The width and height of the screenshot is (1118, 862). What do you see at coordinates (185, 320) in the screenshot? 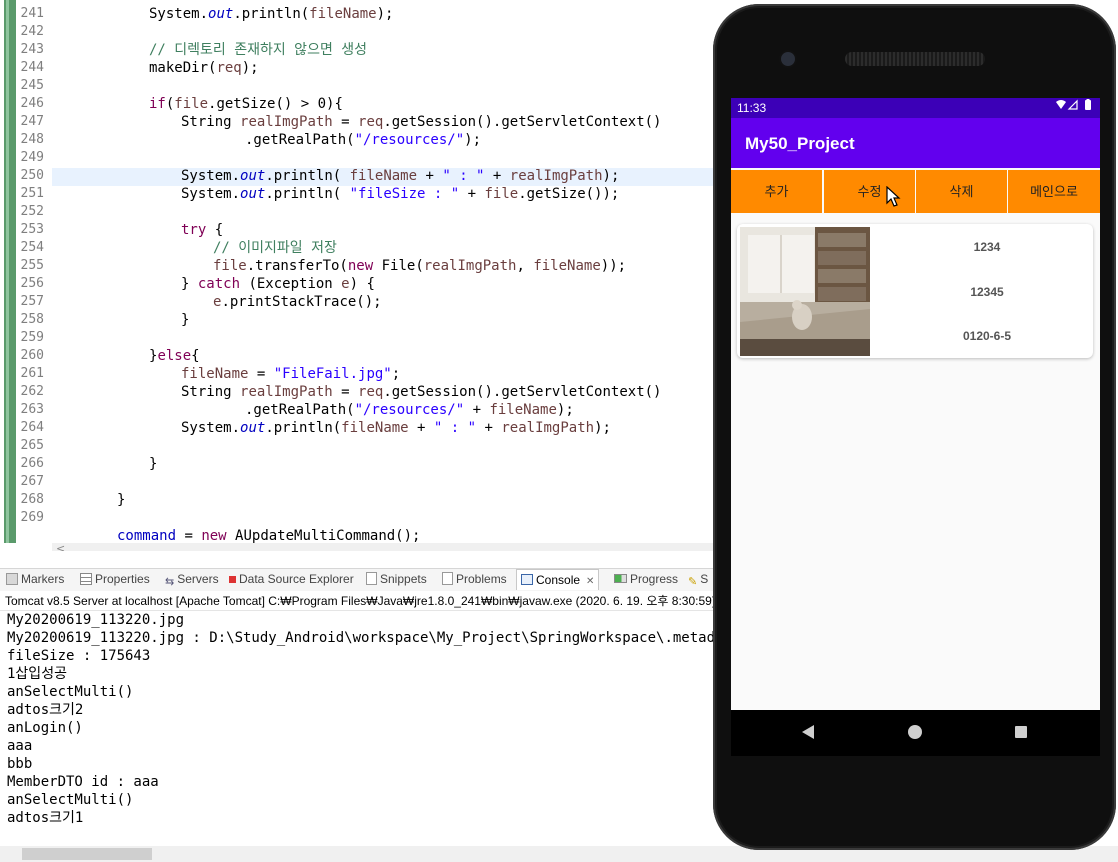
I see `code-line-257: }` at bounding box center [185, 320].